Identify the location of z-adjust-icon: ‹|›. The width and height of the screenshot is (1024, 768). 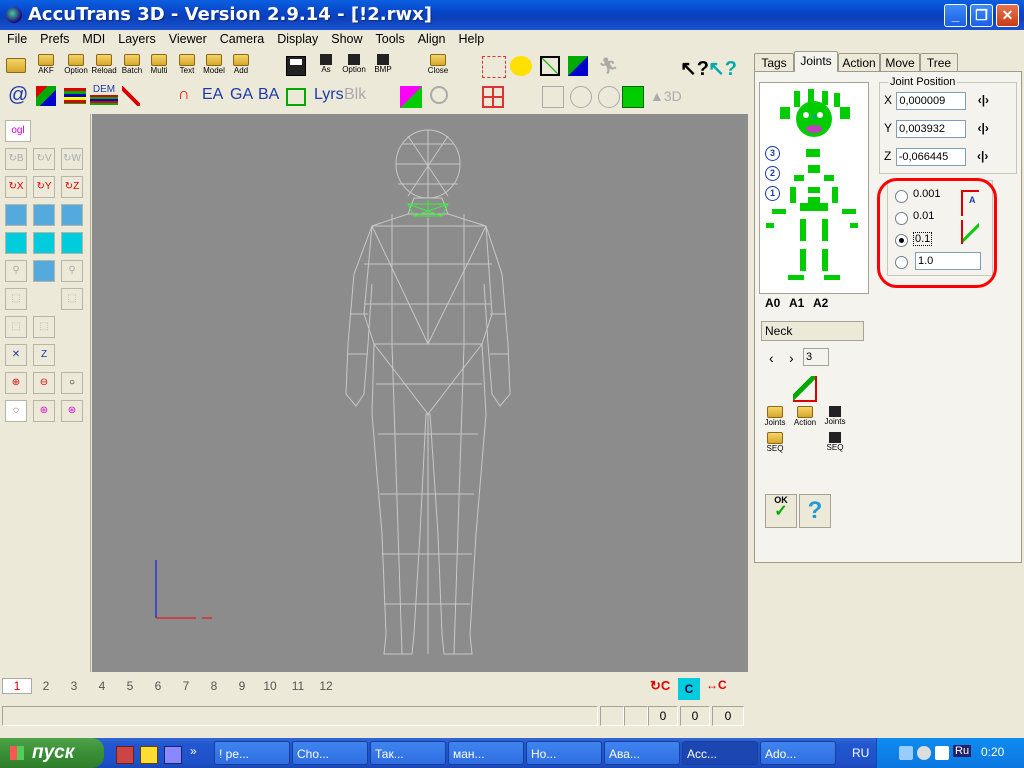
(982, 156).